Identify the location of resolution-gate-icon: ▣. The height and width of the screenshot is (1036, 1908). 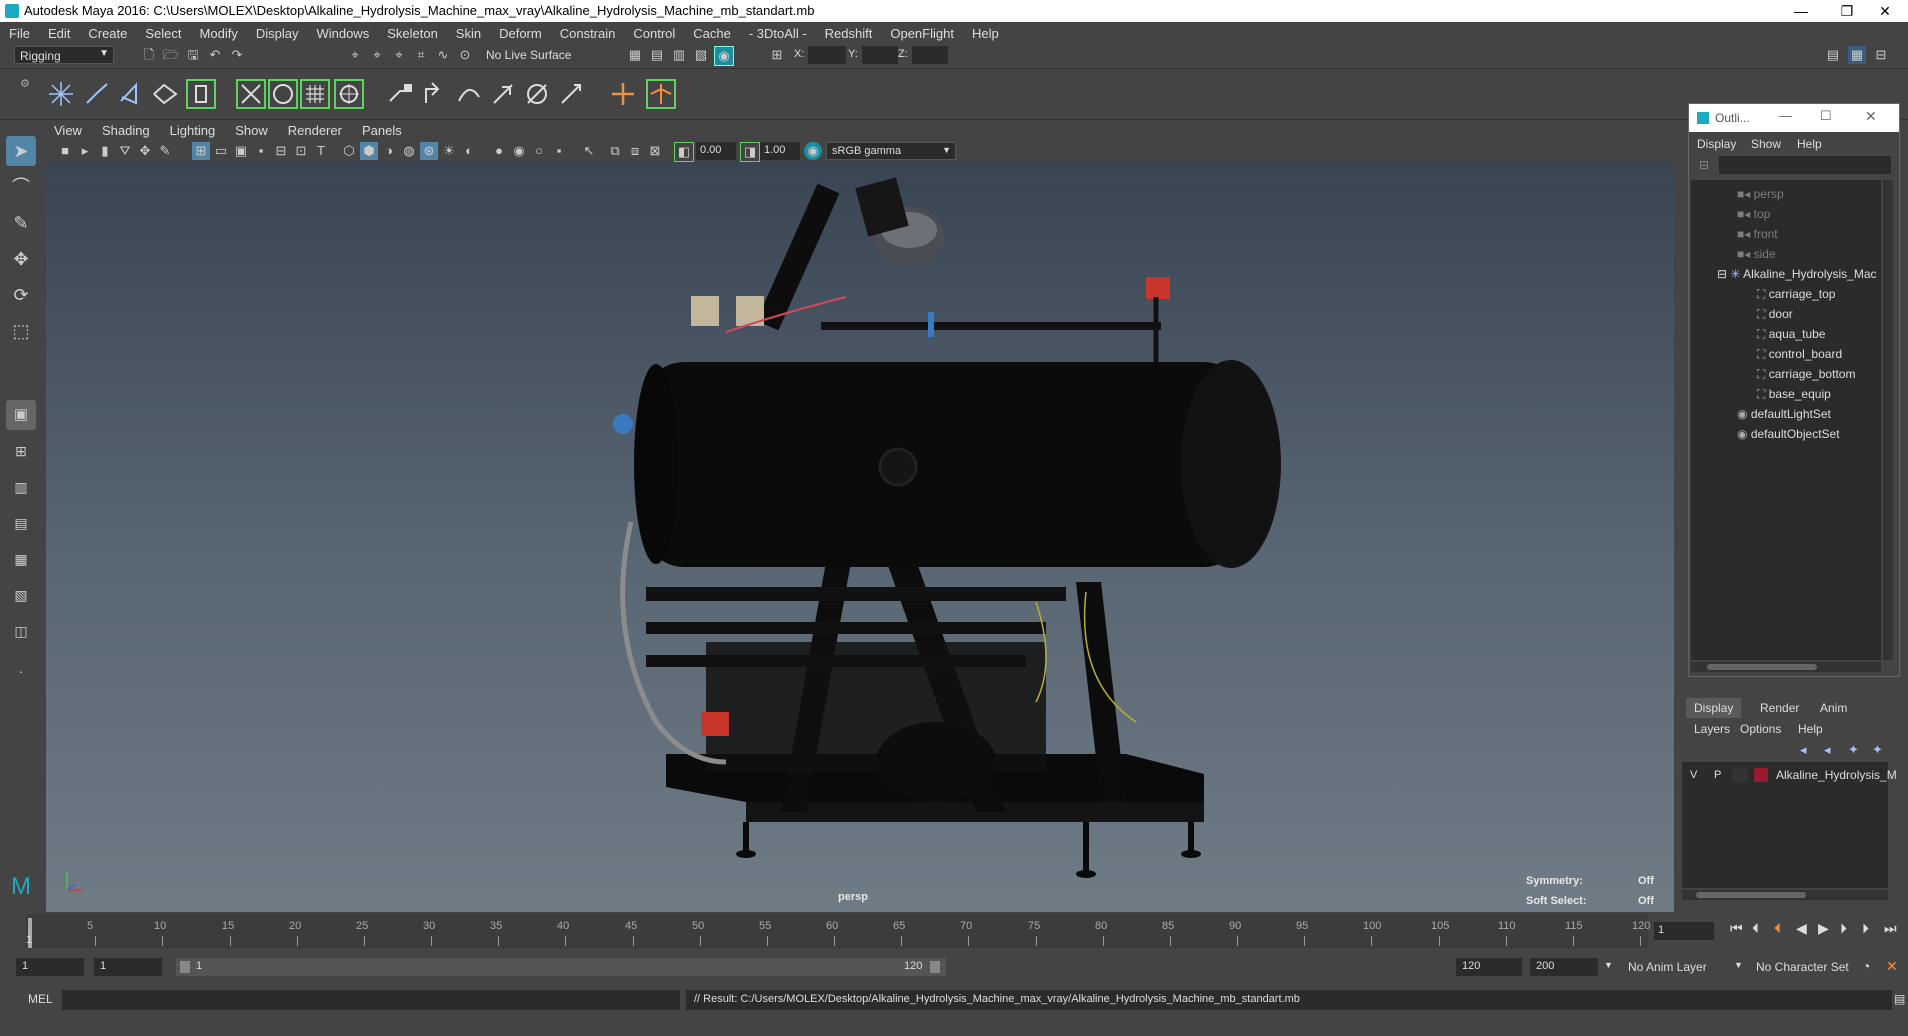
(241, 151).